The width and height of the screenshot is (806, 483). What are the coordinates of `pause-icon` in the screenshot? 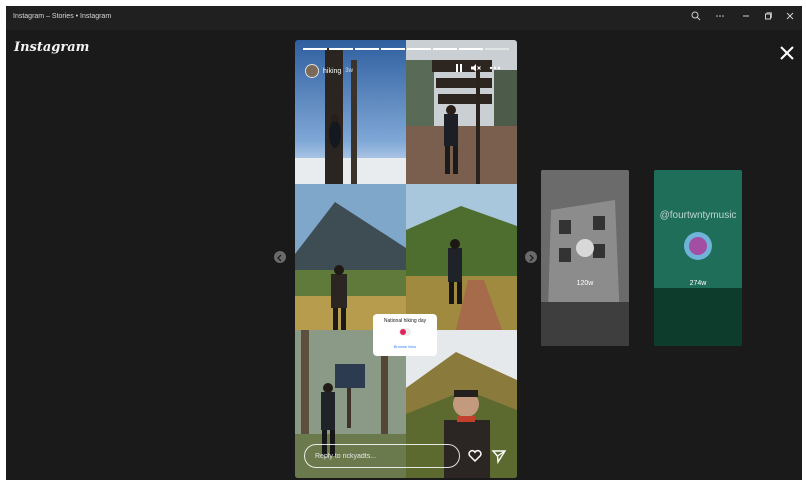 It's located at (459, 68).